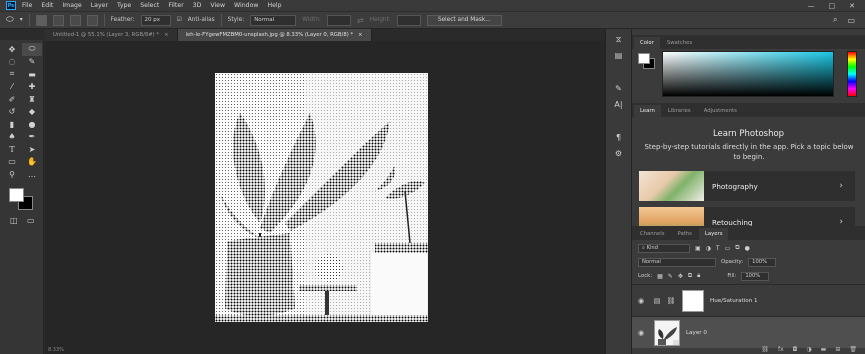 The width and height of the screenshot is (865, 354). I want to click on color-swatches, so click(22, 200).